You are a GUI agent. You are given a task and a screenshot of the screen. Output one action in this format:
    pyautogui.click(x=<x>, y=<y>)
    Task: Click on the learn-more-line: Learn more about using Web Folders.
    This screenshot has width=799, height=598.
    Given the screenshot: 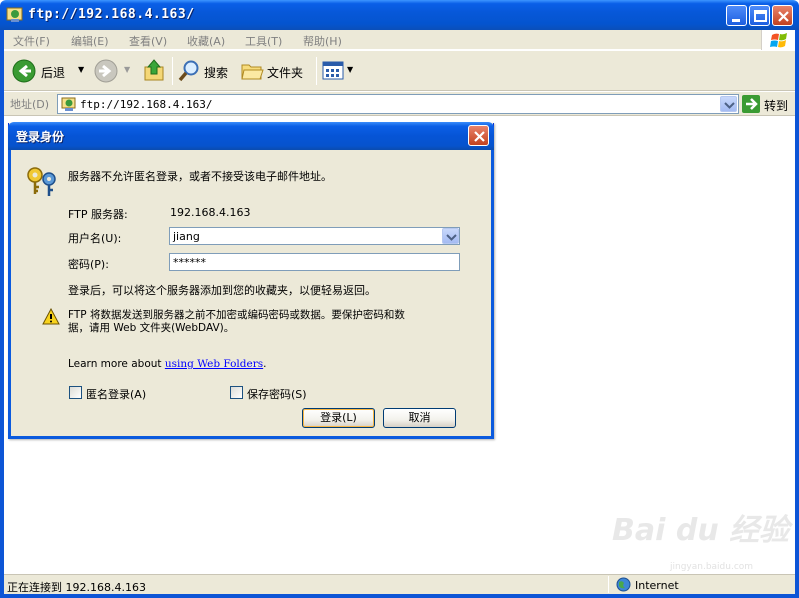 What is the action you would take?
    pyautogui.click(x=167, y=364)
    